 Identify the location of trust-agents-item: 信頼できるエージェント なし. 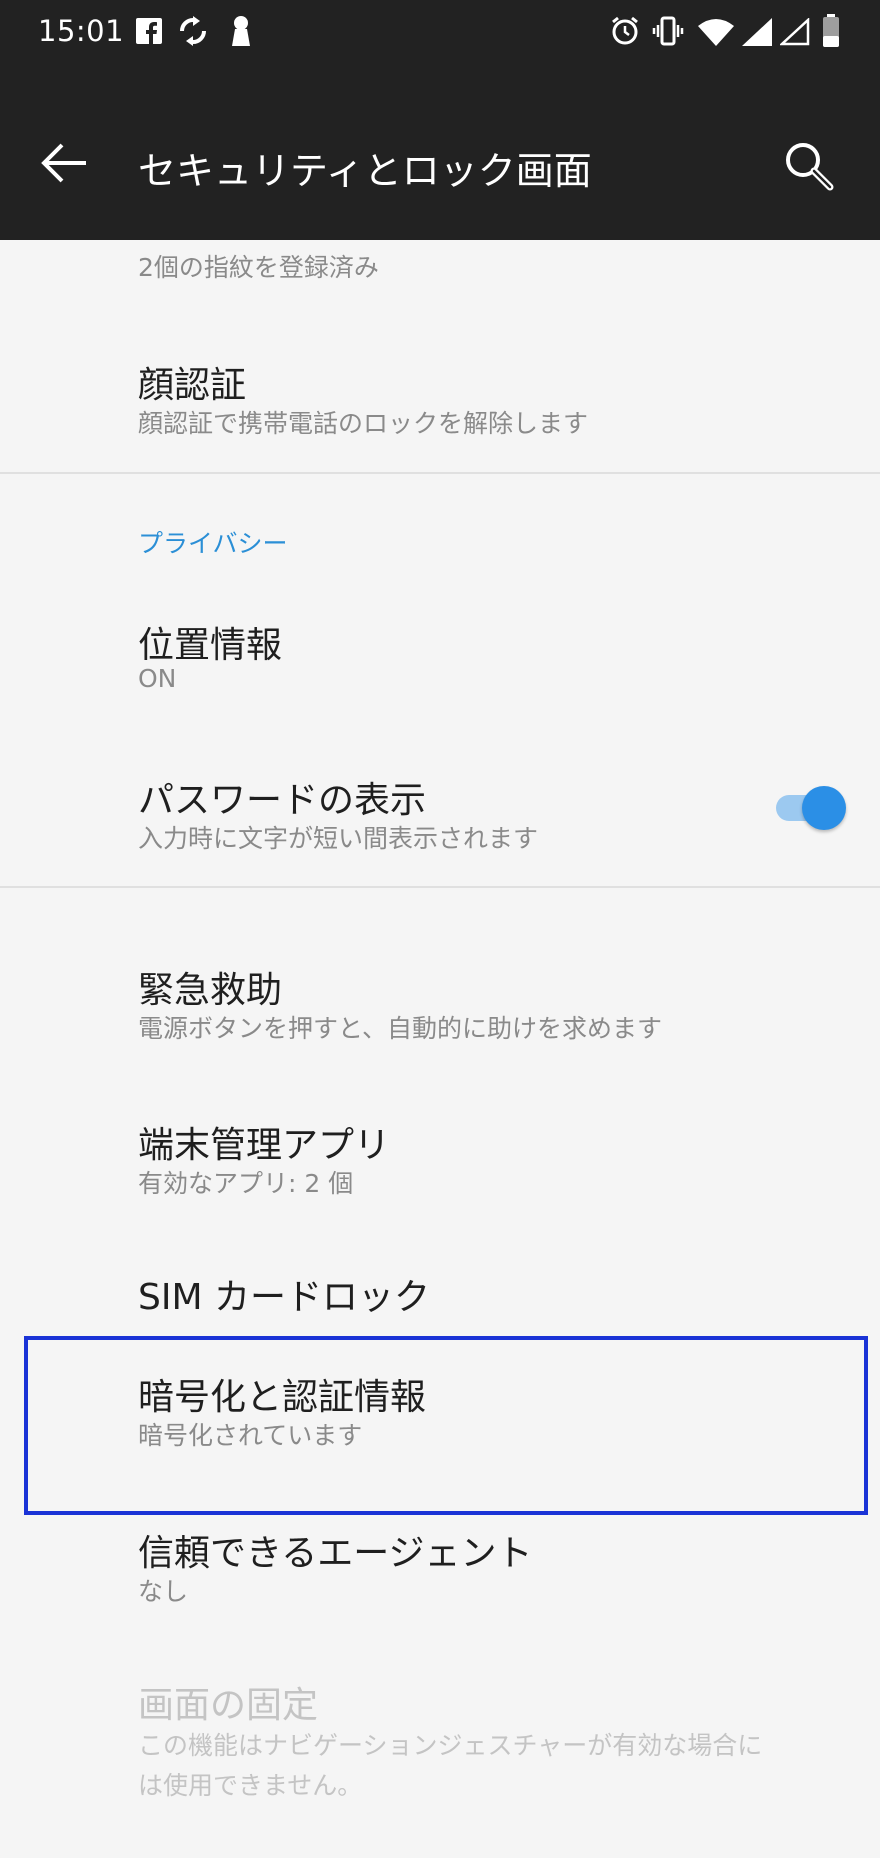
(440, 1576).